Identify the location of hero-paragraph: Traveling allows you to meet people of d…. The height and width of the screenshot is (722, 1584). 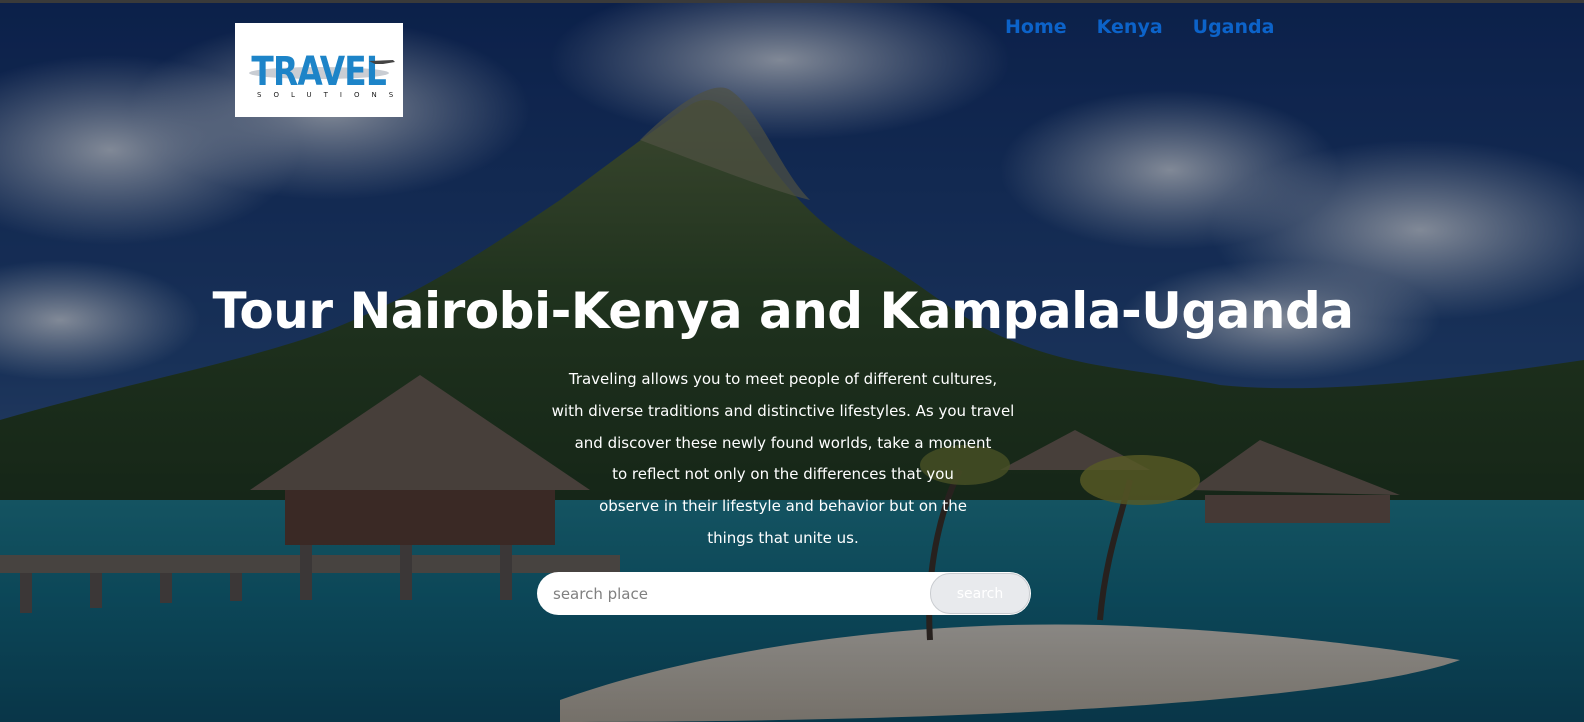
(783, 459).